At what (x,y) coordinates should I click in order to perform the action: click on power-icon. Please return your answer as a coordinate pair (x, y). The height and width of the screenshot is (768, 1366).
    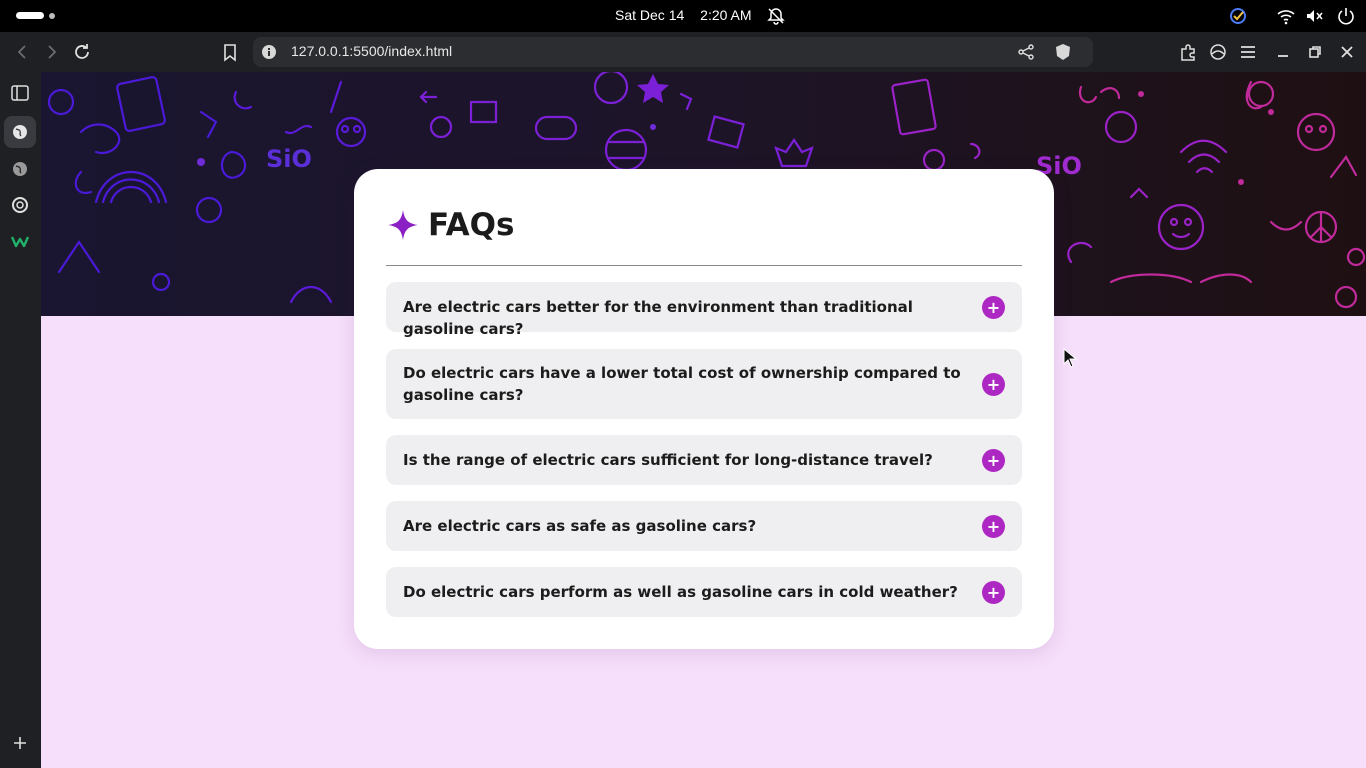
    Looking at the image, I should click on (1346, 16).